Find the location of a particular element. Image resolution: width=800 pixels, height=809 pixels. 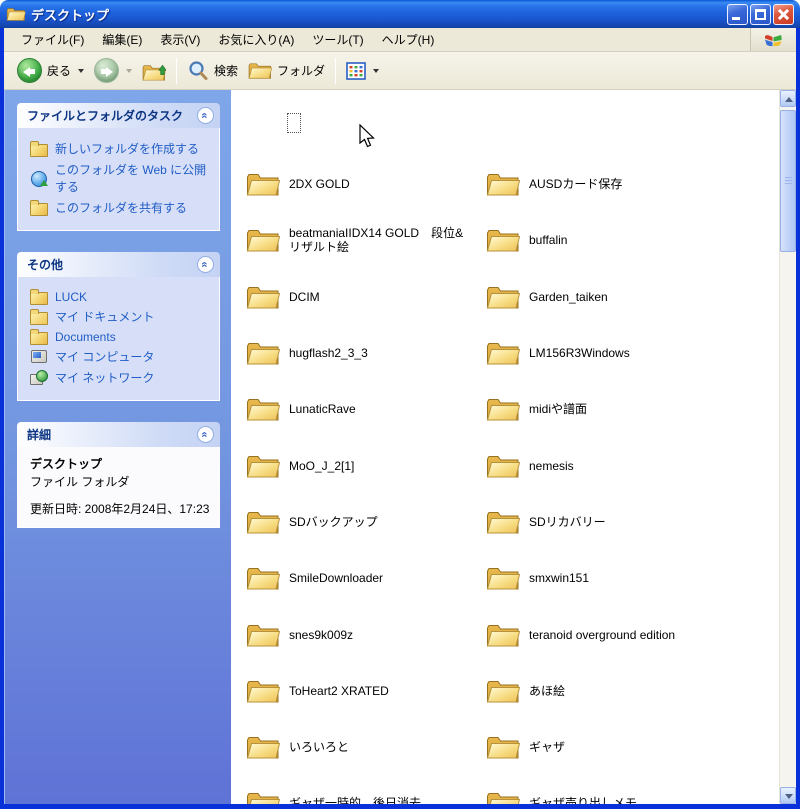

menu-item: 編集(E) is located at coordinates (122, 39).